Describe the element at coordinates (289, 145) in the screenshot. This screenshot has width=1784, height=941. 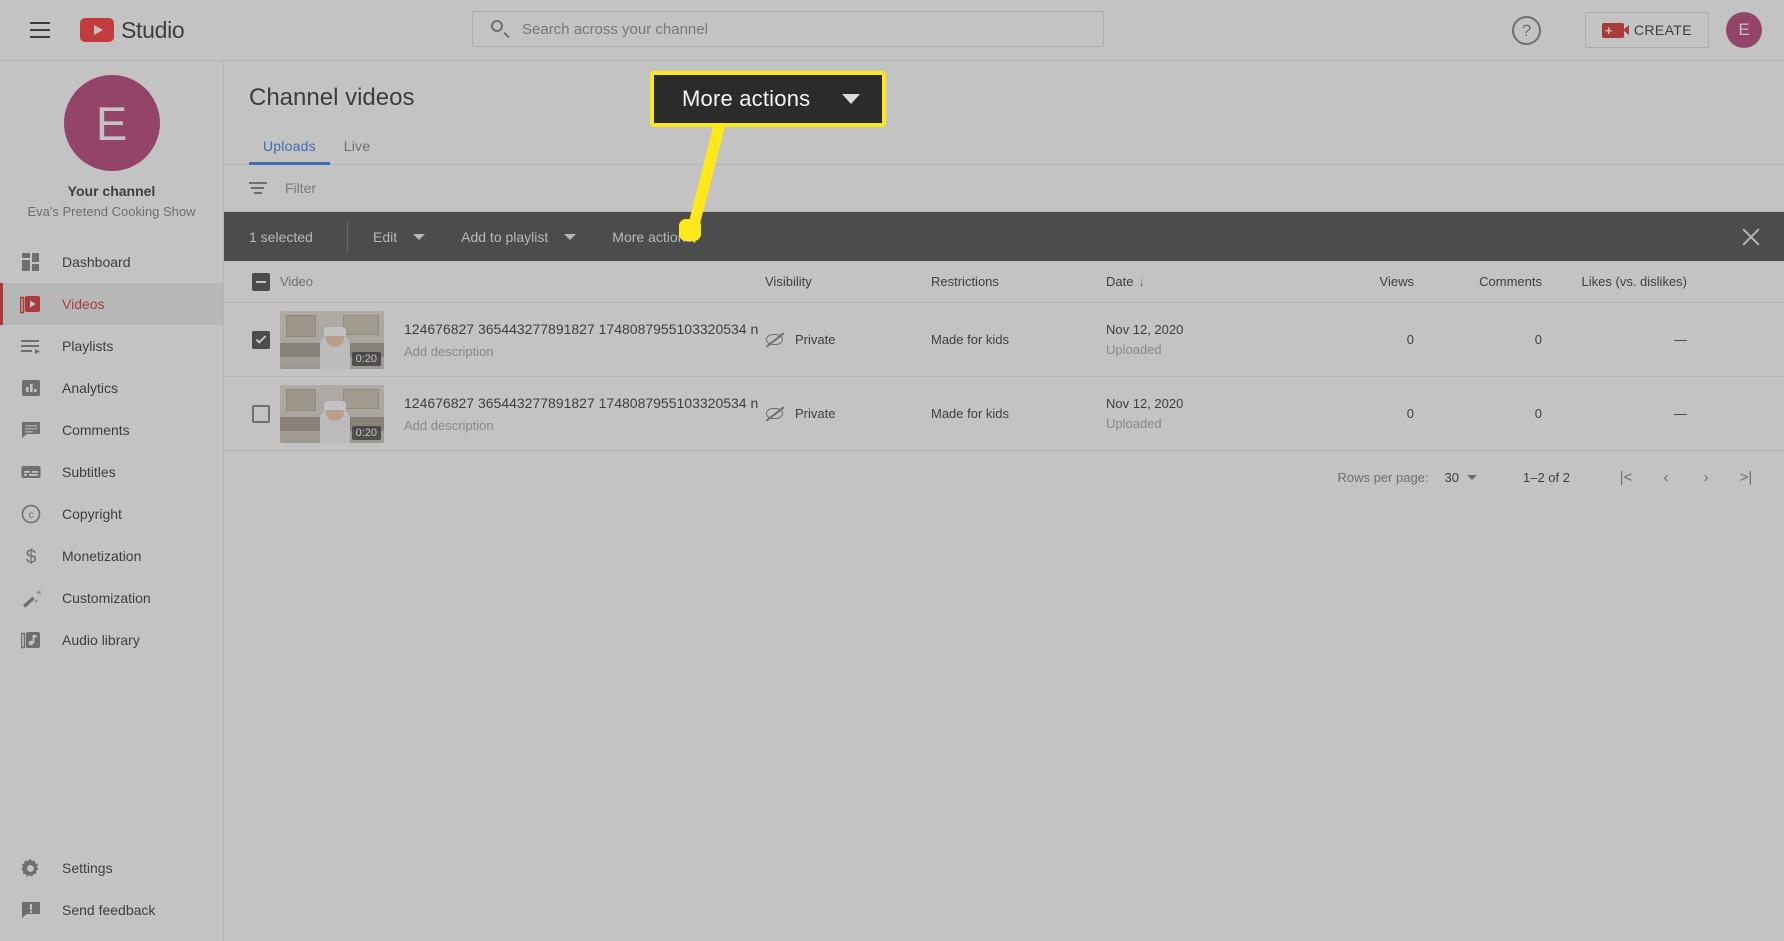
I see `tab-uploads: Uploads` at that location.